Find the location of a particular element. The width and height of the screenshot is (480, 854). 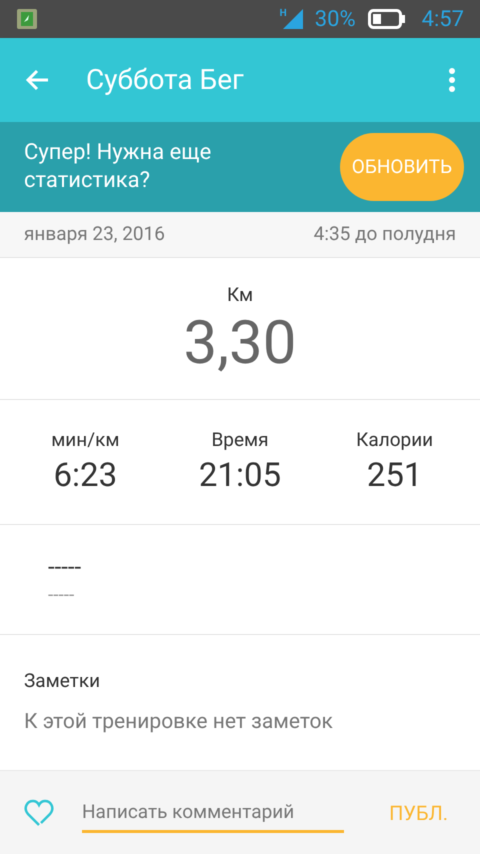

extra-value: ----- is located at coordinates (65, 567).